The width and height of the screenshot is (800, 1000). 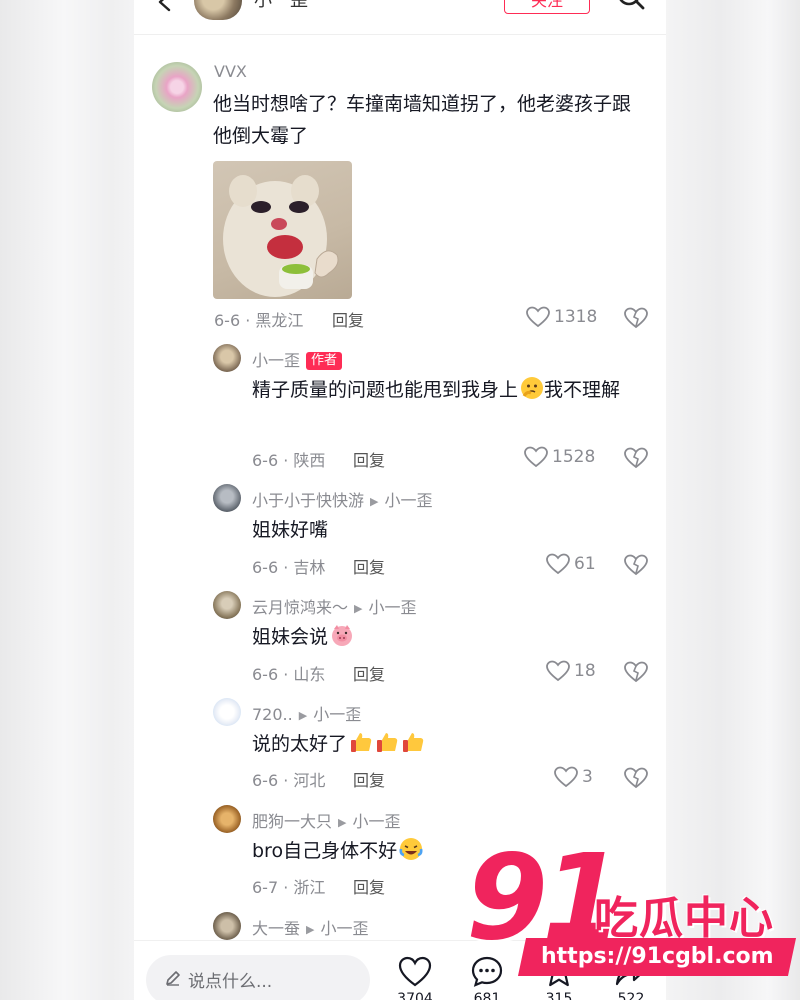 What do you see at coordinates (415, 995) in the screenshot?
I see `like-total: 3704` at bounding box center [415, 995].